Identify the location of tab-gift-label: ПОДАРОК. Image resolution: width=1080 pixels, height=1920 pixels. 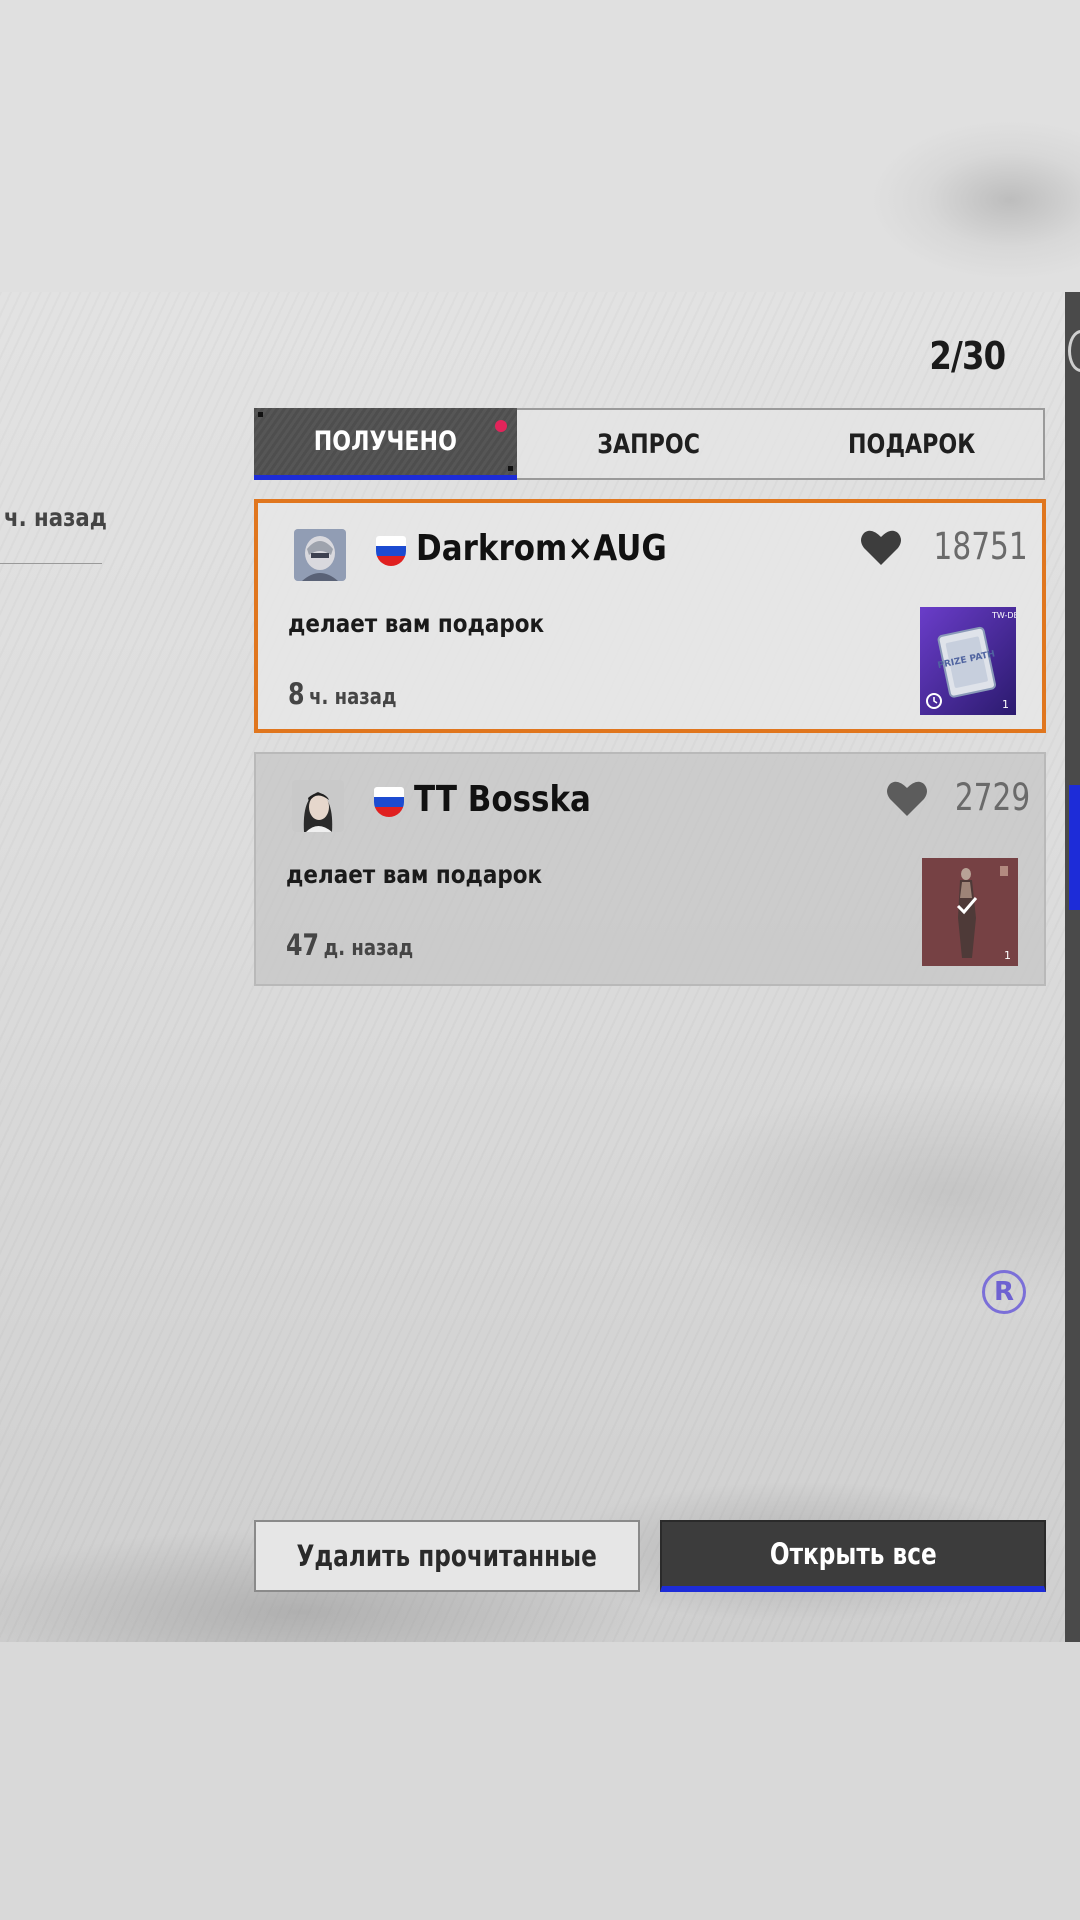
(911, 444).